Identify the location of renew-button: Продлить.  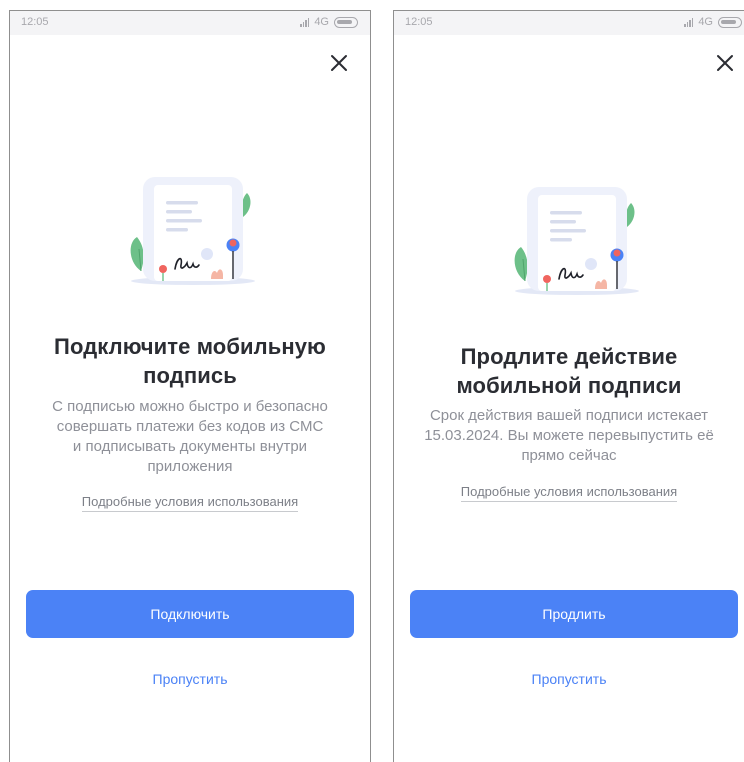
(574, 614).